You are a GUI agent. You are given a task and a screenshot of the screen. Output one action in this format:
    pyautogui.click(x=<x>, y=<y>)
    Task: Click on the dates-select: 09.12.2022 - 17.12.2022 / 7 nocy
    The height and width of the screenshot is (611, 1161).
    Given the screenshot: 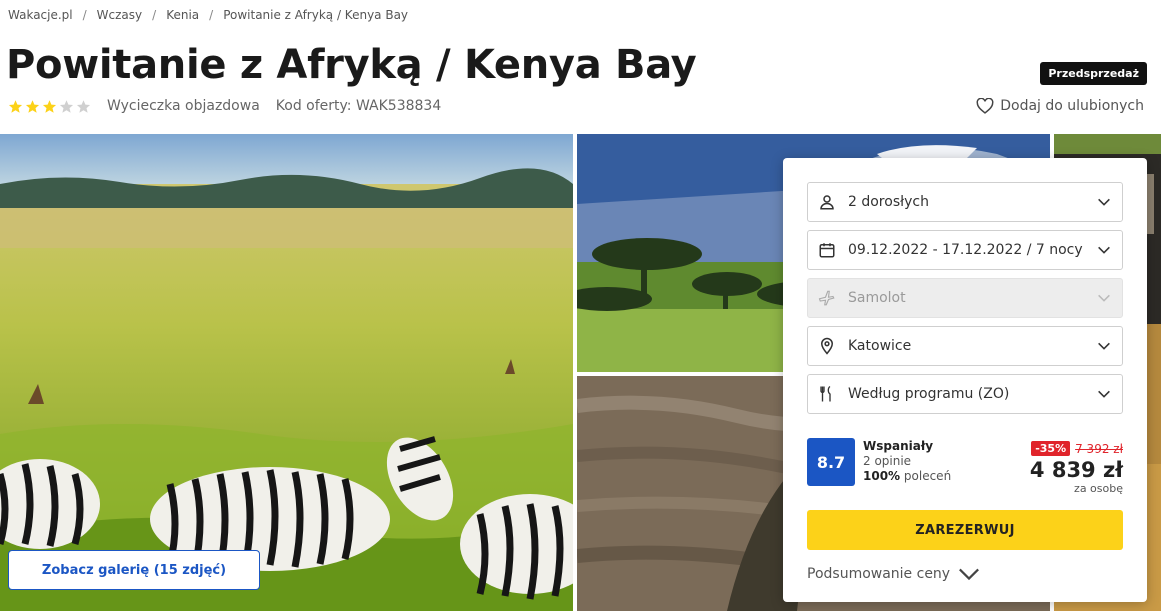 What is the action you would take?
    pyautogui.click(x=965, y=250)
    